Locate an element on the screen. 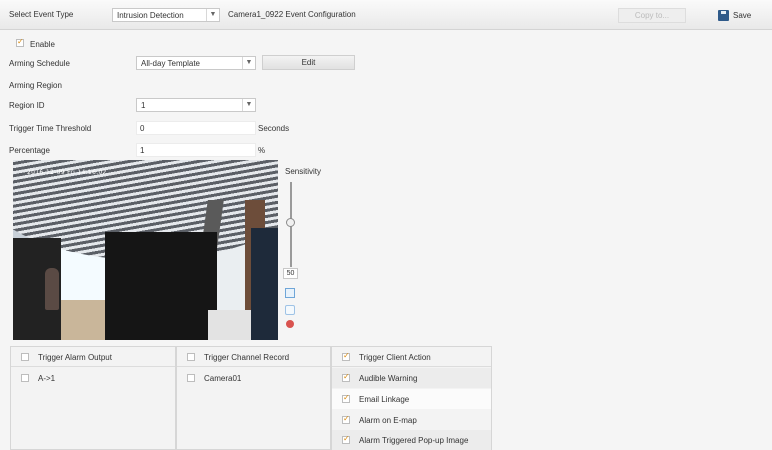 The image size is (772, 450). channel-record-header: Trigger Channel Record is located at coordinates (253, 357).